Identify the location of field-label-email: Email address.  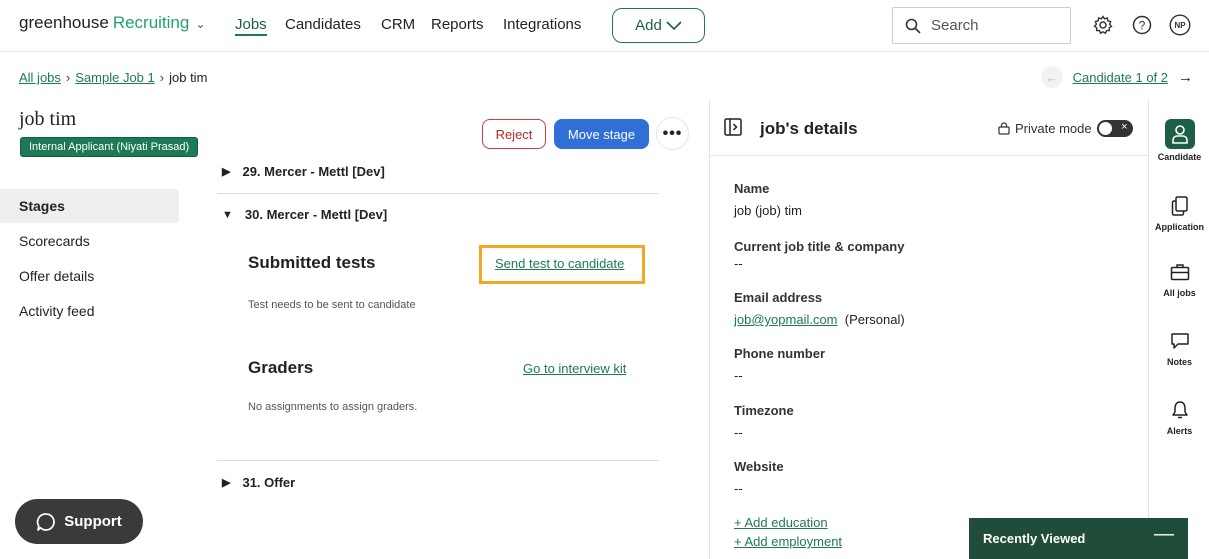
(778, 297).